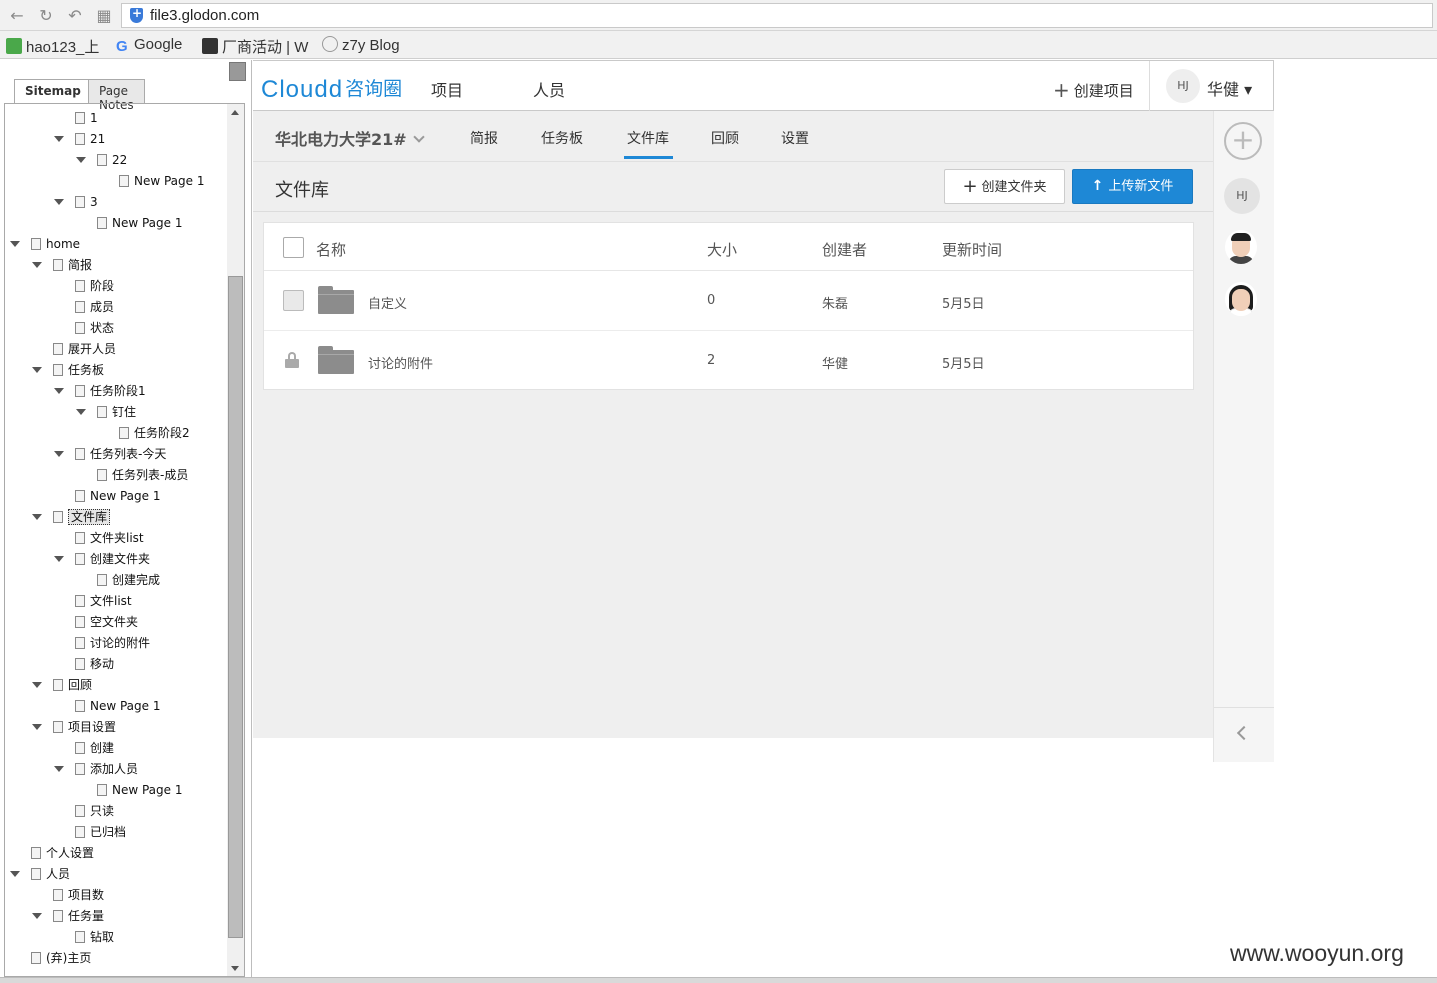 Image resolution: width=1437 pixels, height=983 pixels. I want to click on column-header-name: 名称, so click(331, 249).